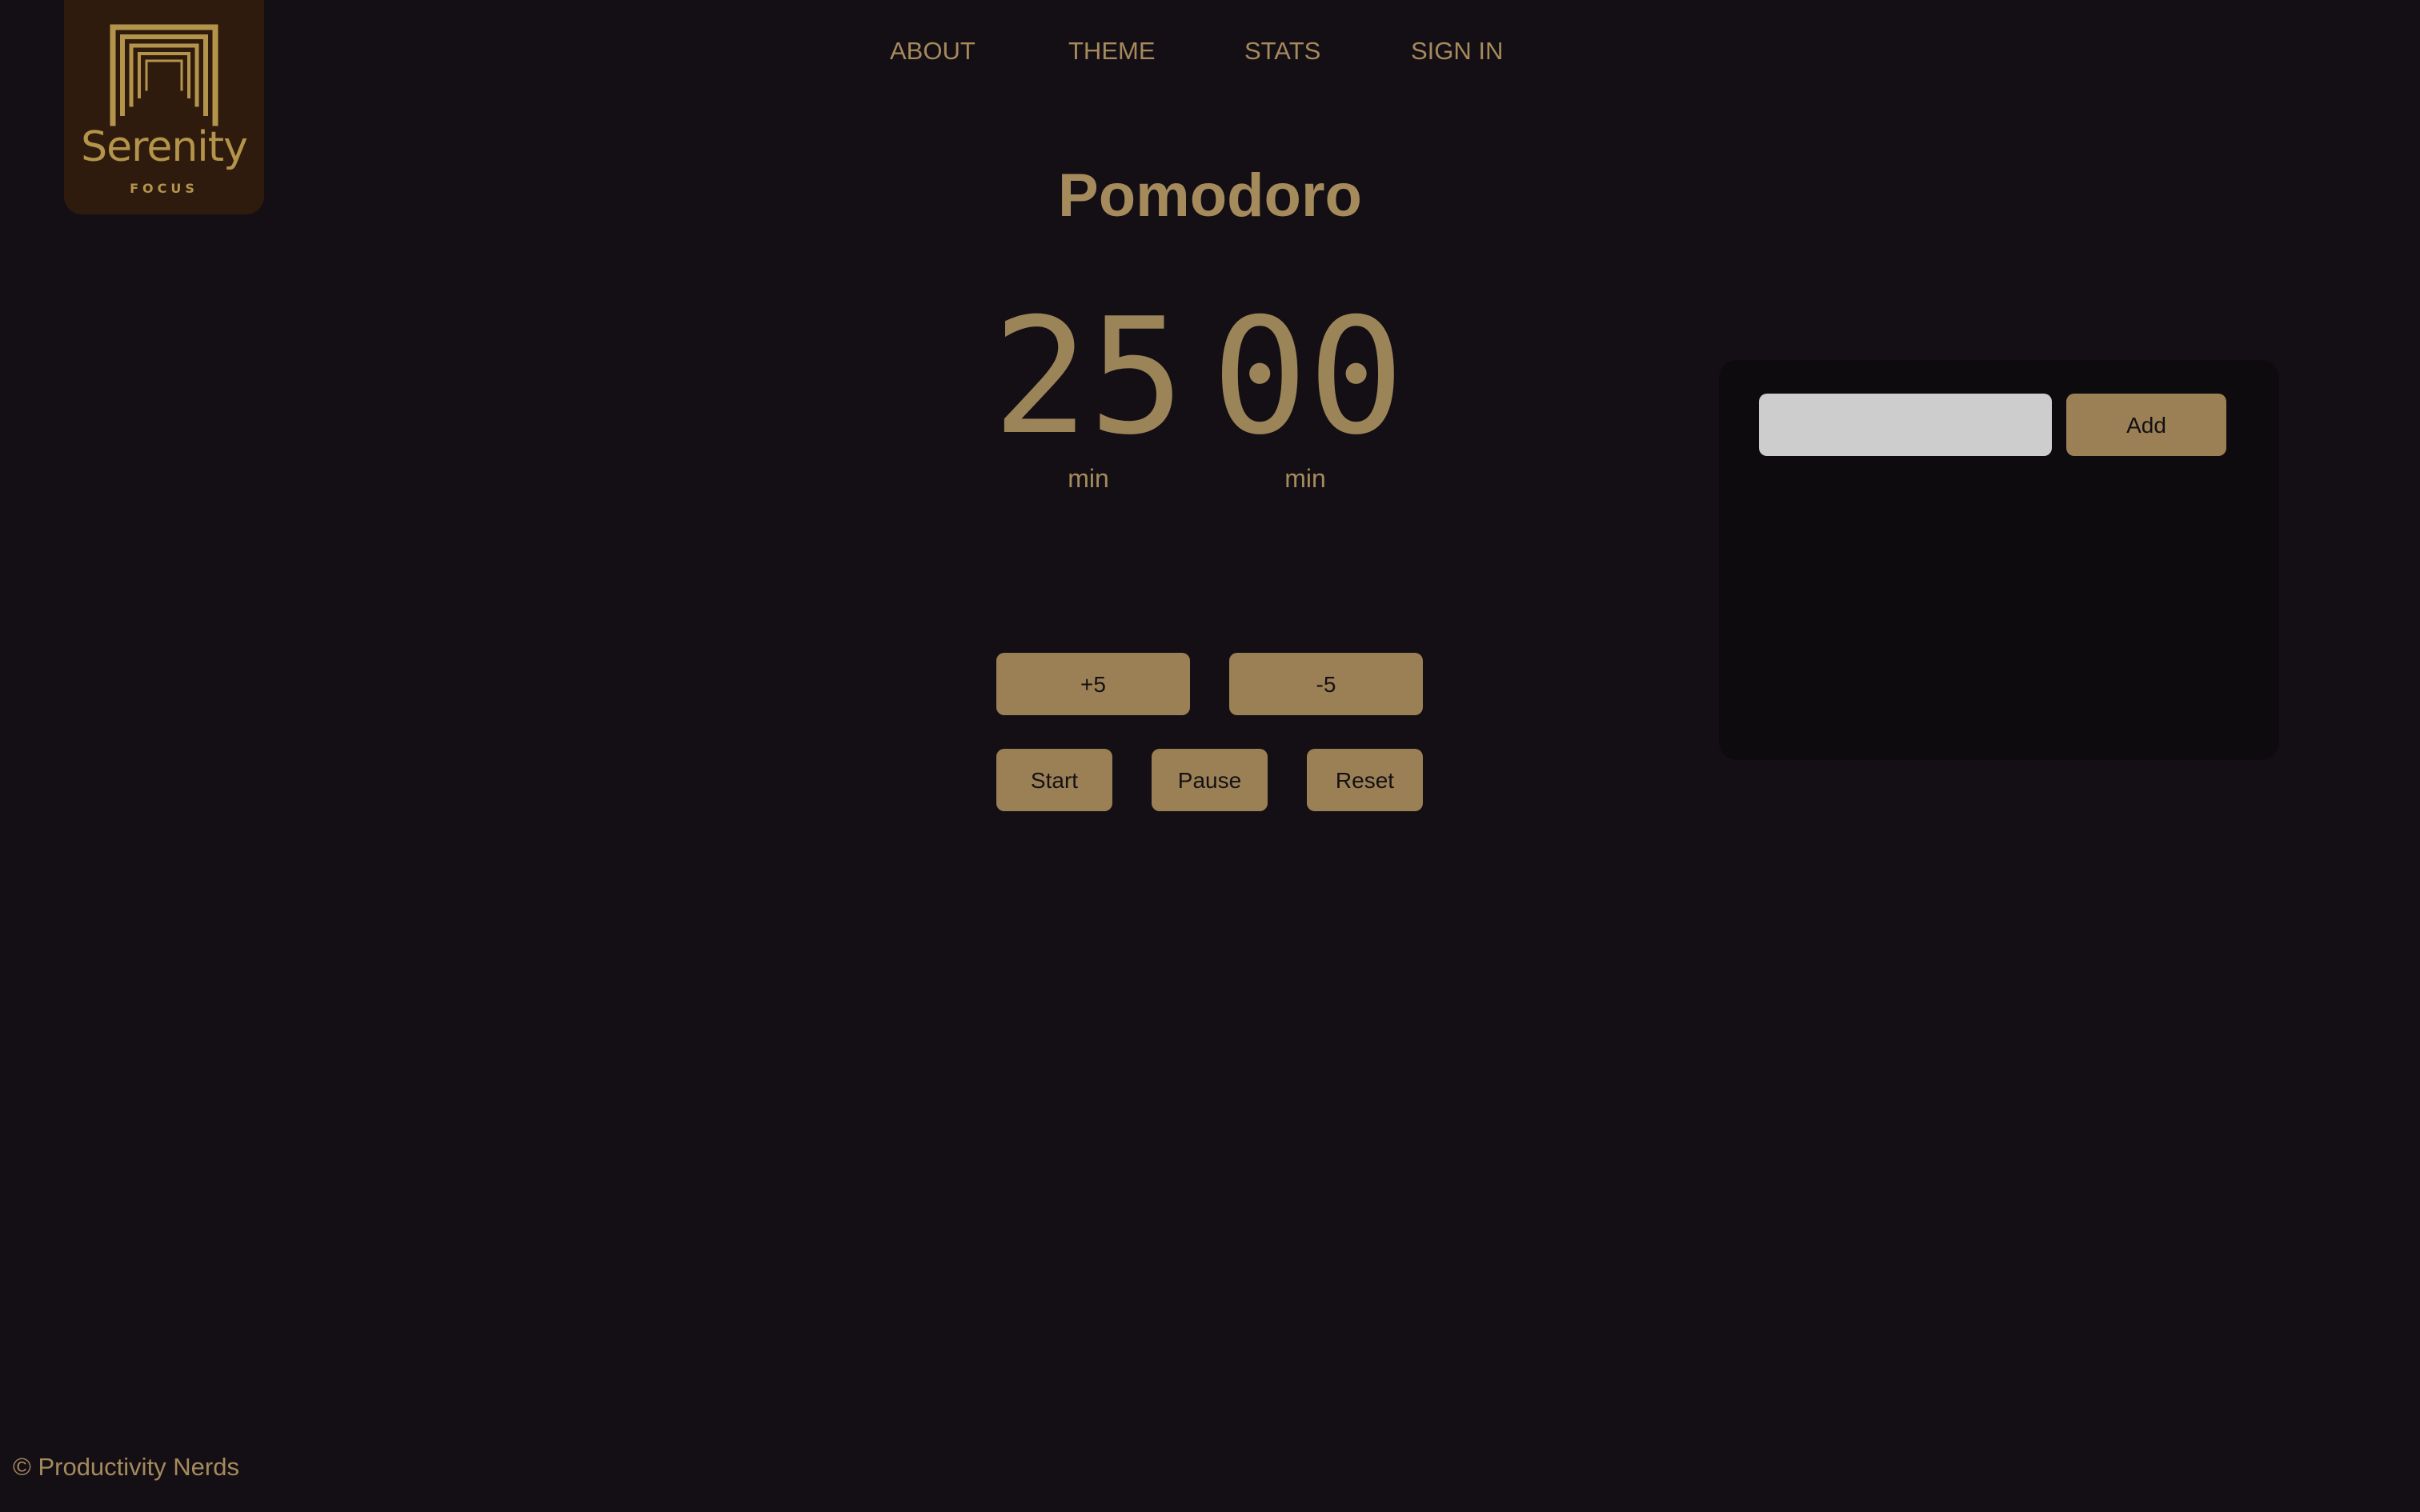 The image size is (2420, 1512). I want to click on app-logo: Serenity FOCUS, so click(164, 107).